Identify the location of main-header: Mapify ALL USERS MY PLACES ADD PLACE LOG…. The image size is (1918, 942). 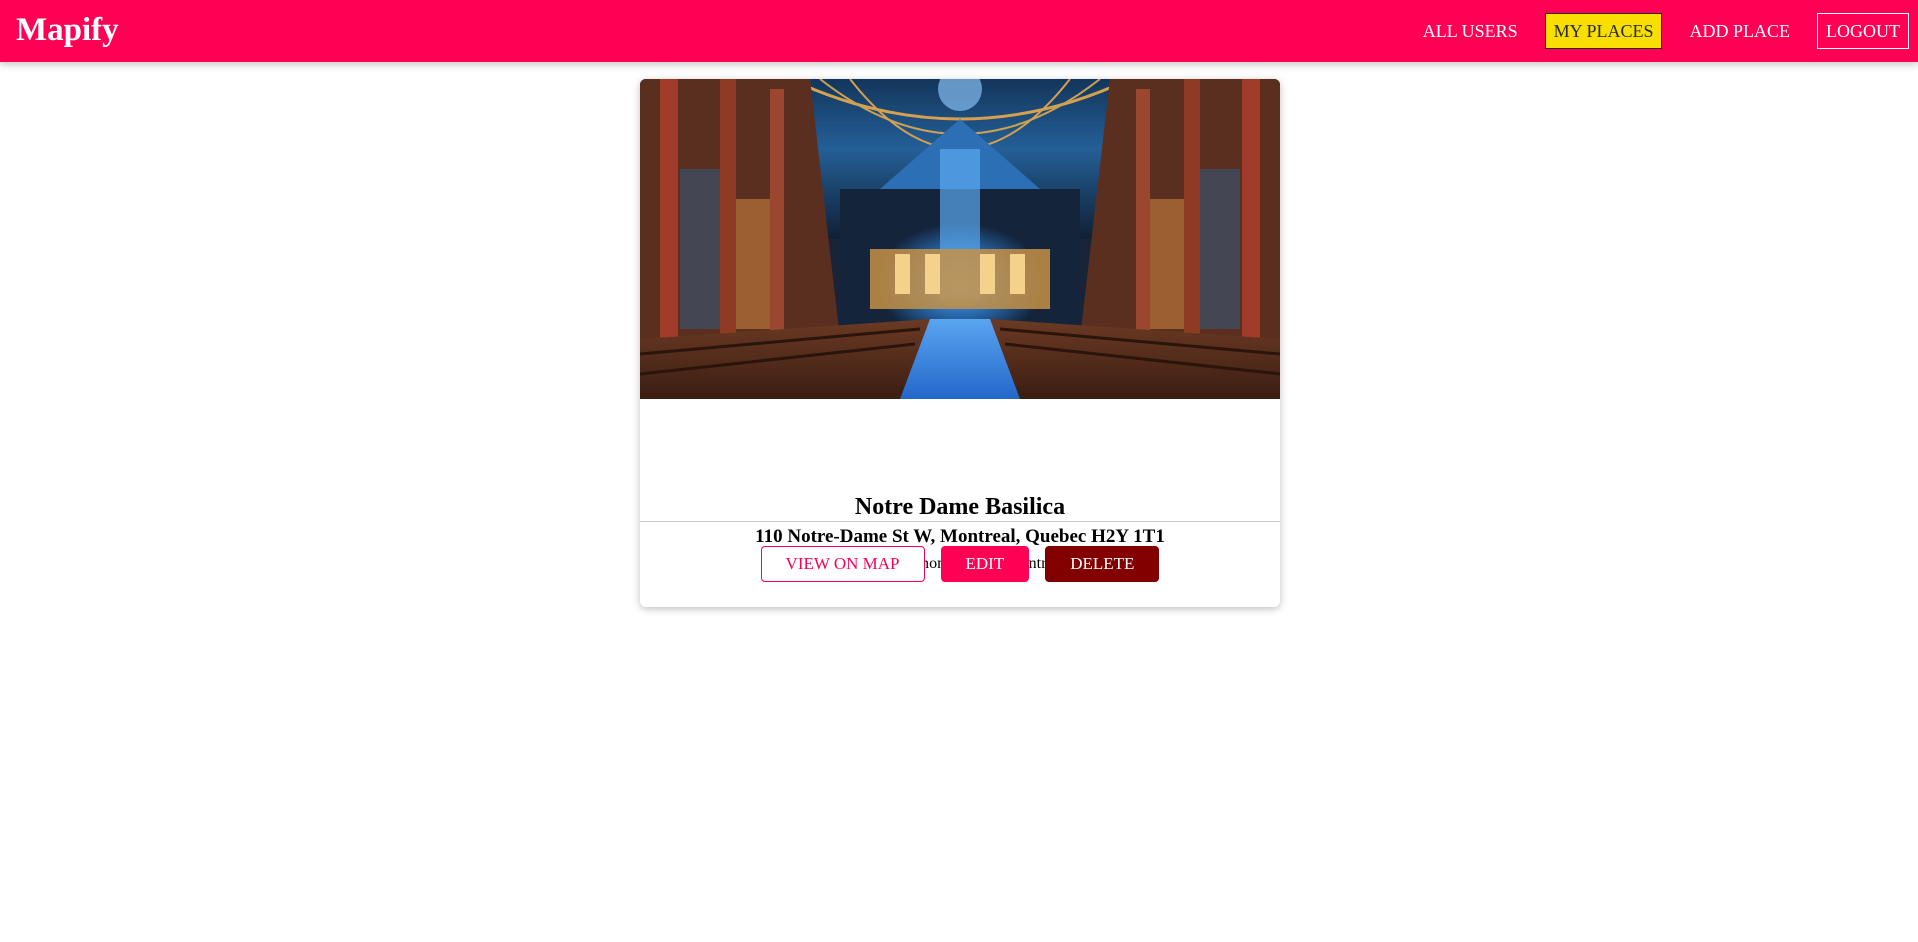
(959, 31).